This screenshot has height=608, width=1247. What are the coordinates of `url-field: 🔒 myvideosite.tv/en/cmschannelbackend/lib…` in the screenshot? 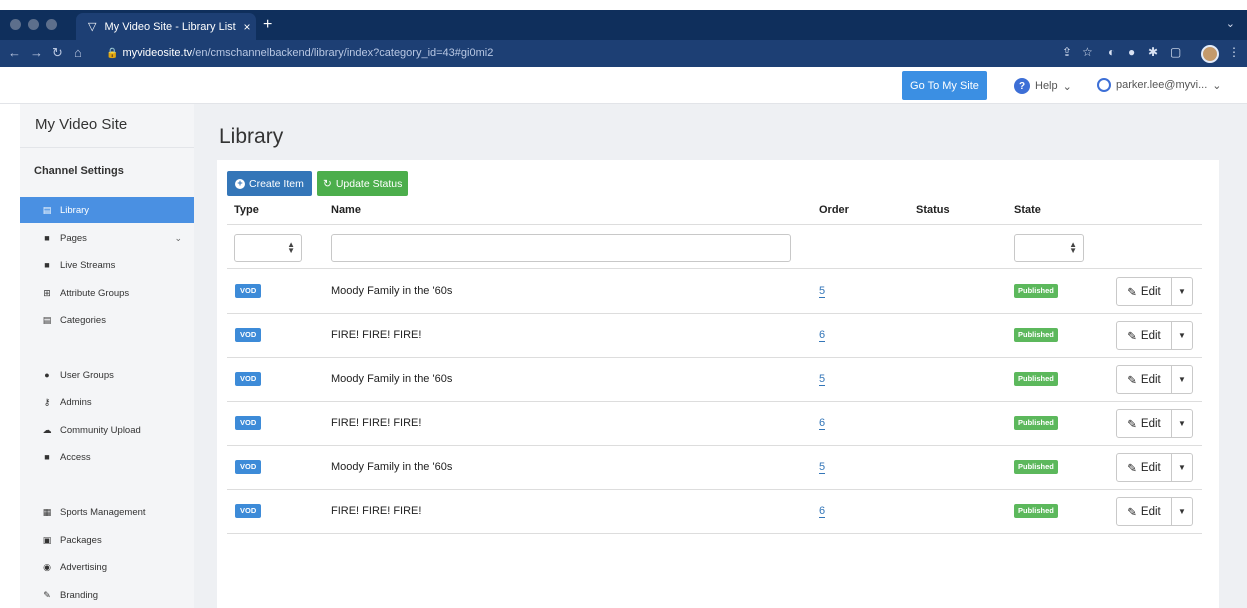 It's located at (583, 53).